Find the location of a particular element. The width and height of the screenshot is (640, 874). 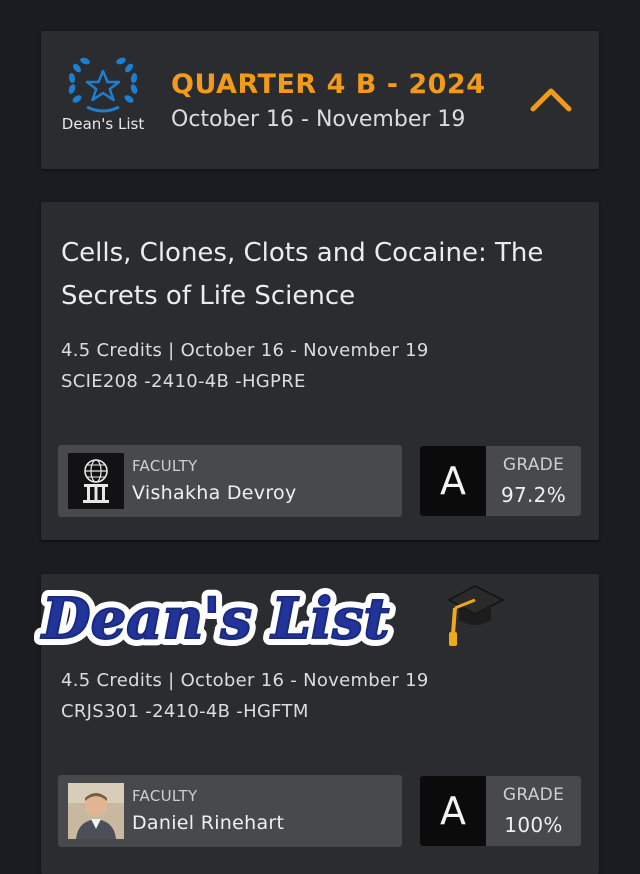

chevron-up-icon is located at coordinates (551, 100).